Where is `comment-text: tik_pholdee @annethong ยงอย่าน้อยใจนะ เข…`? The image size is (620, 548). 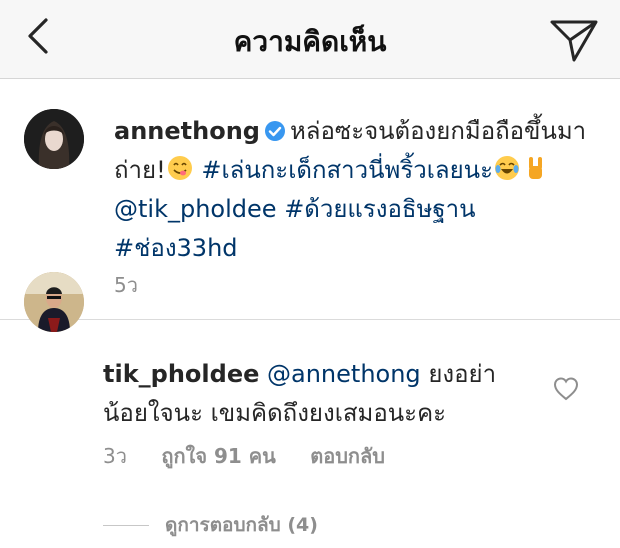
comment-text: tik_pholdee @annethong ยงอย่าน้อยใจนะ เข… is located at coordinates (318, 394).